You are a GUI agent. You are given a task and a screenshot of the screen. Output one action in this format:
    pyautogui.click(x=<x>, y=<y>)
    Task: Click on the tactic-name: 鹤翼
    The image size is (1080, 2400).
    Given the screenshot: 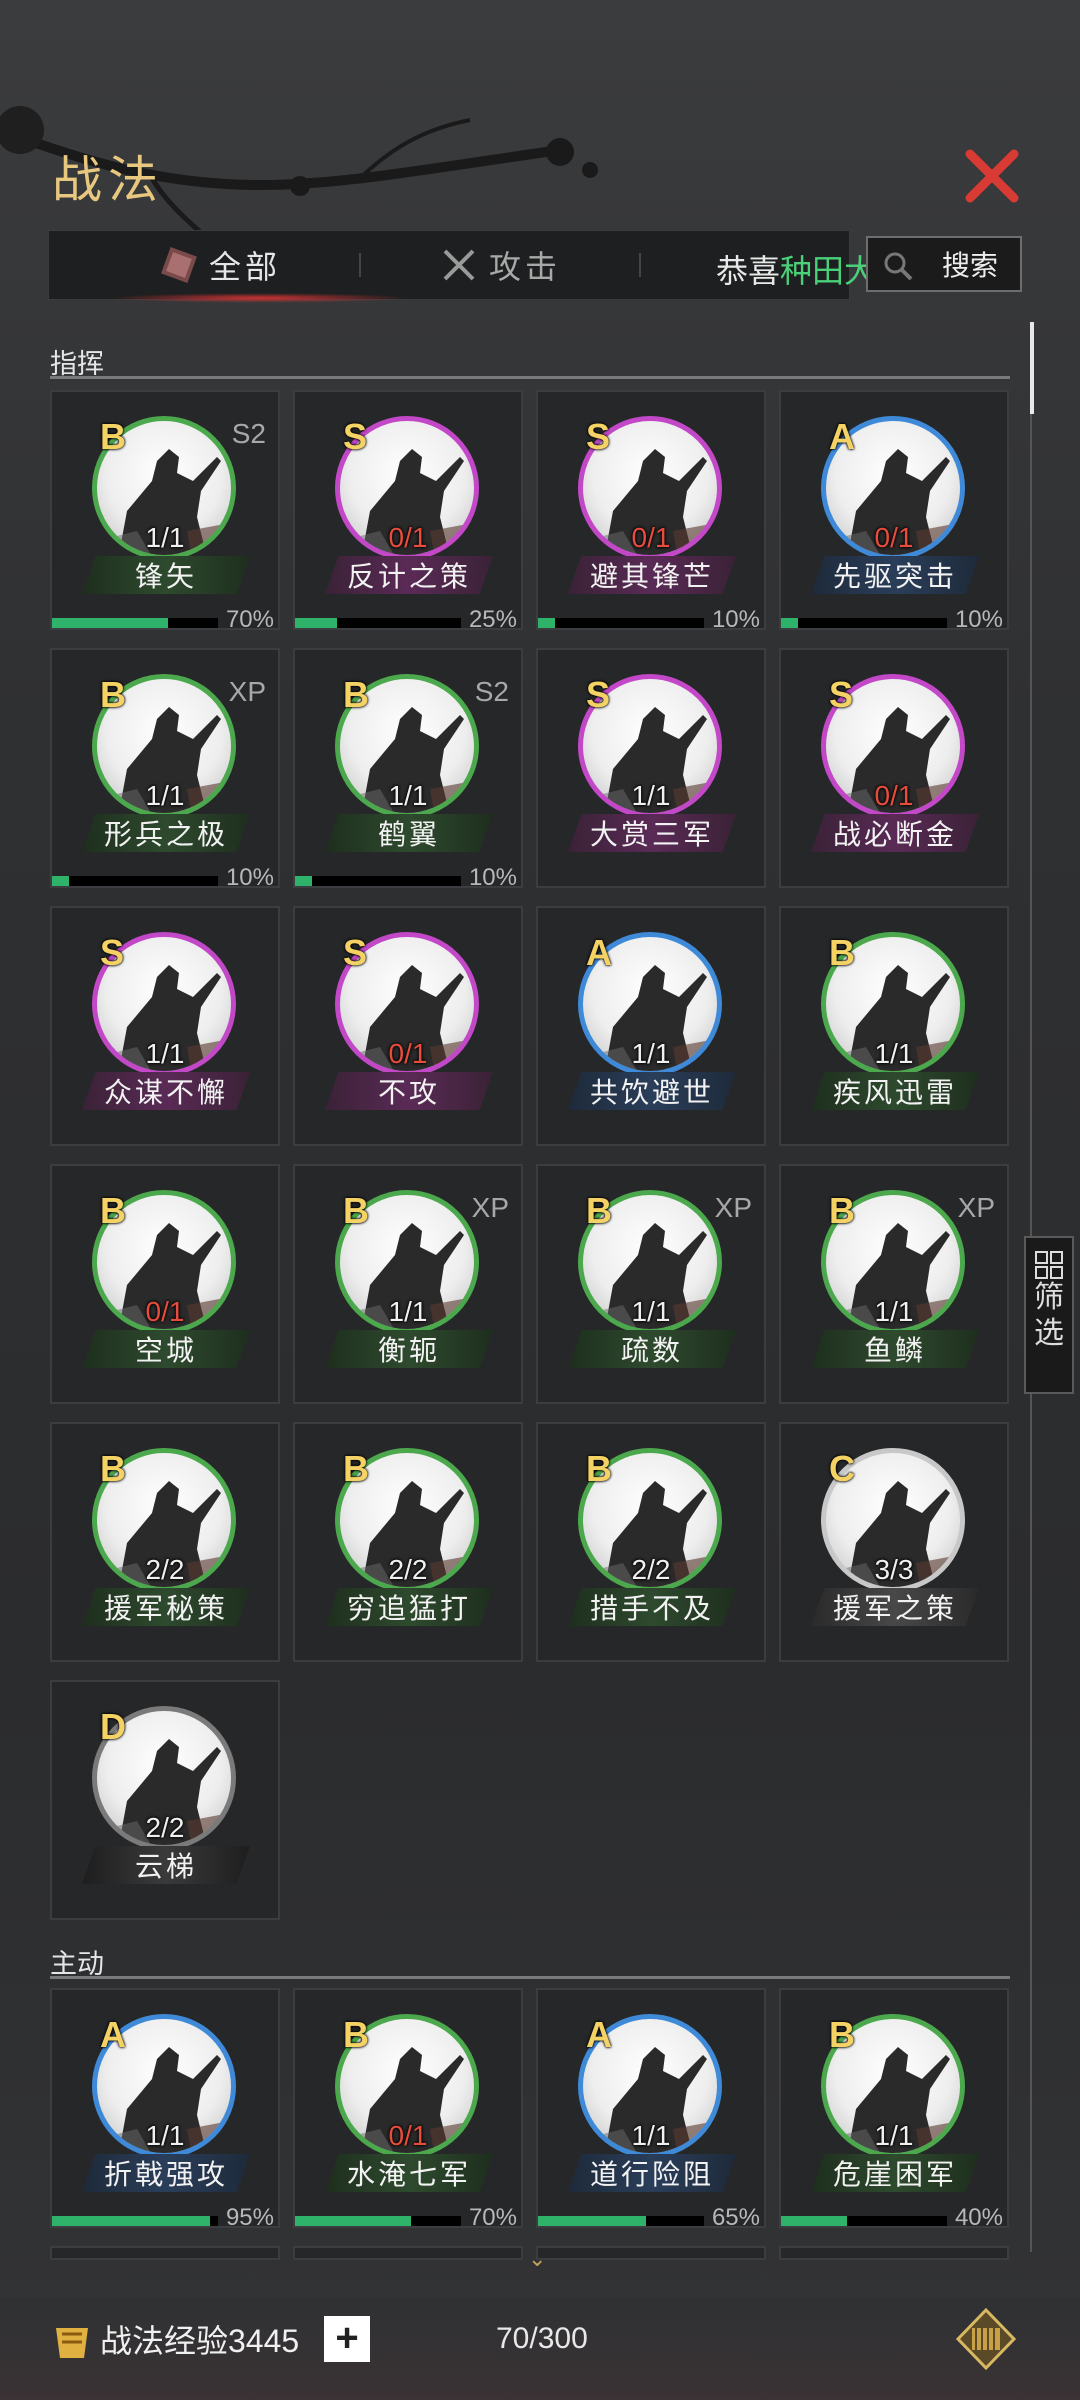 What is the action you would take?
    pyautogui.click(x=409, y=833)
    